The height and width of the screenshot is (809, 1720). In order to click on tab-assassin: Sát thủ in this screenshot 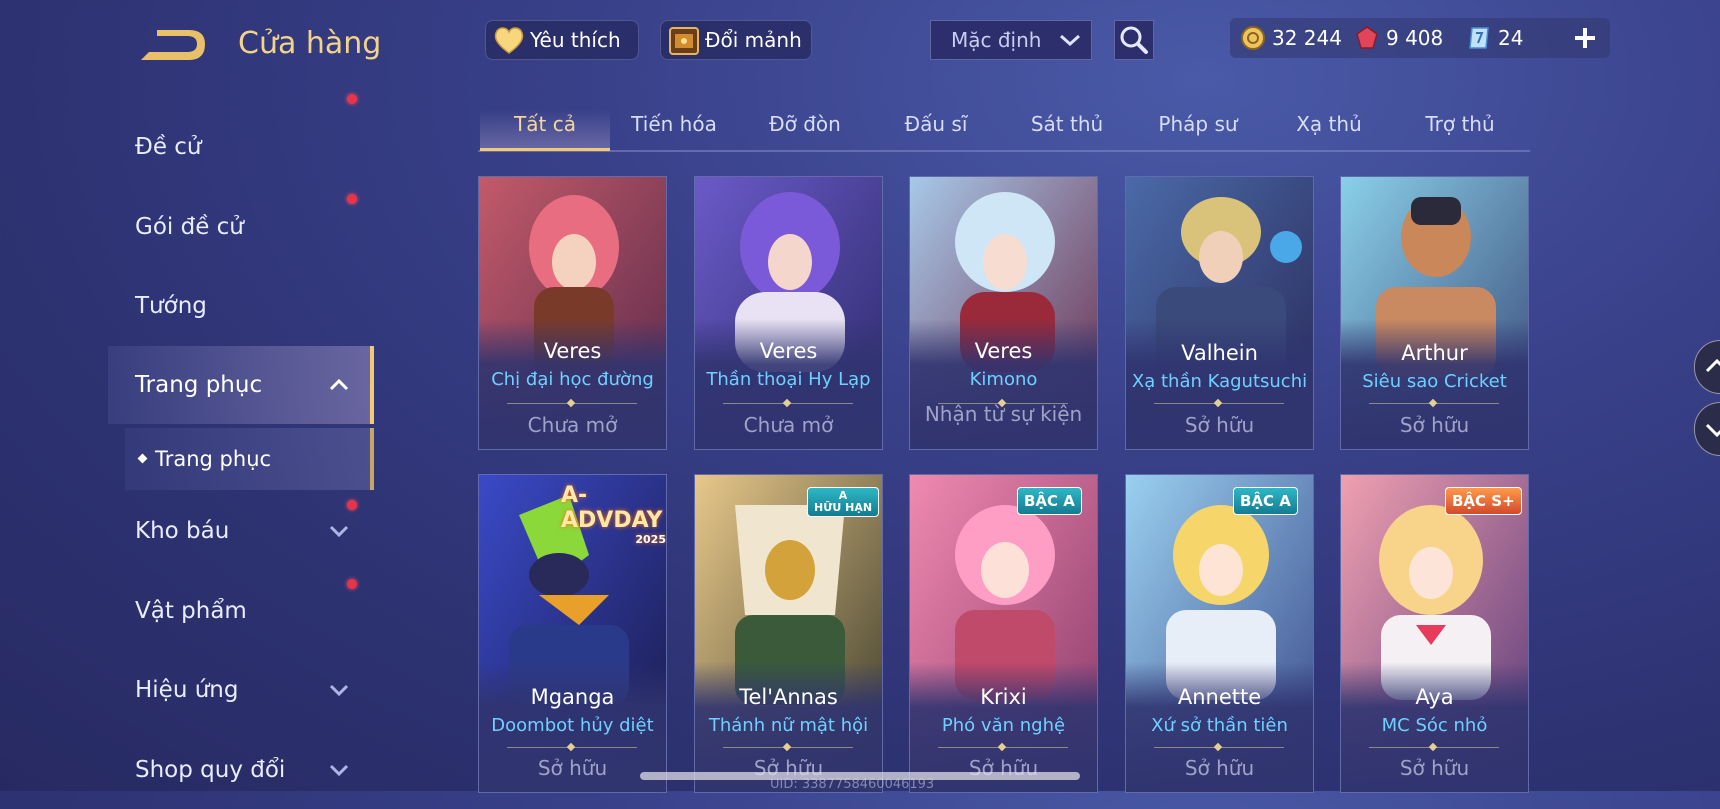, I will do `click(1067, 124)`.